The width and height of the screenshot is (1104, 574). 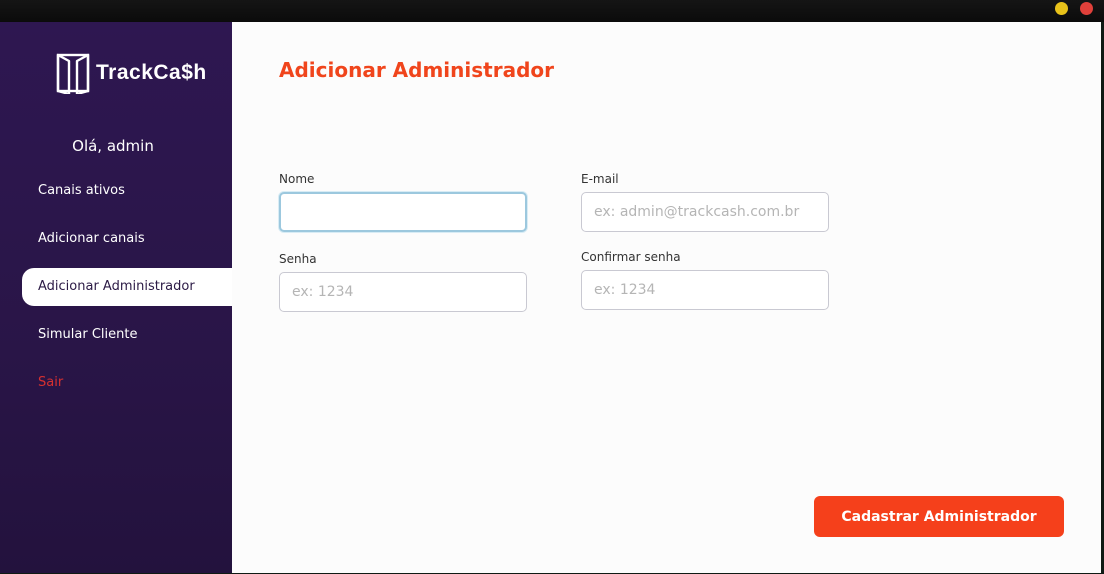 What do you see at coordinates (81, 190) in the screenshot?
I see `sidebar-item-label: Canais ativos` at bounding box center [81, 190].